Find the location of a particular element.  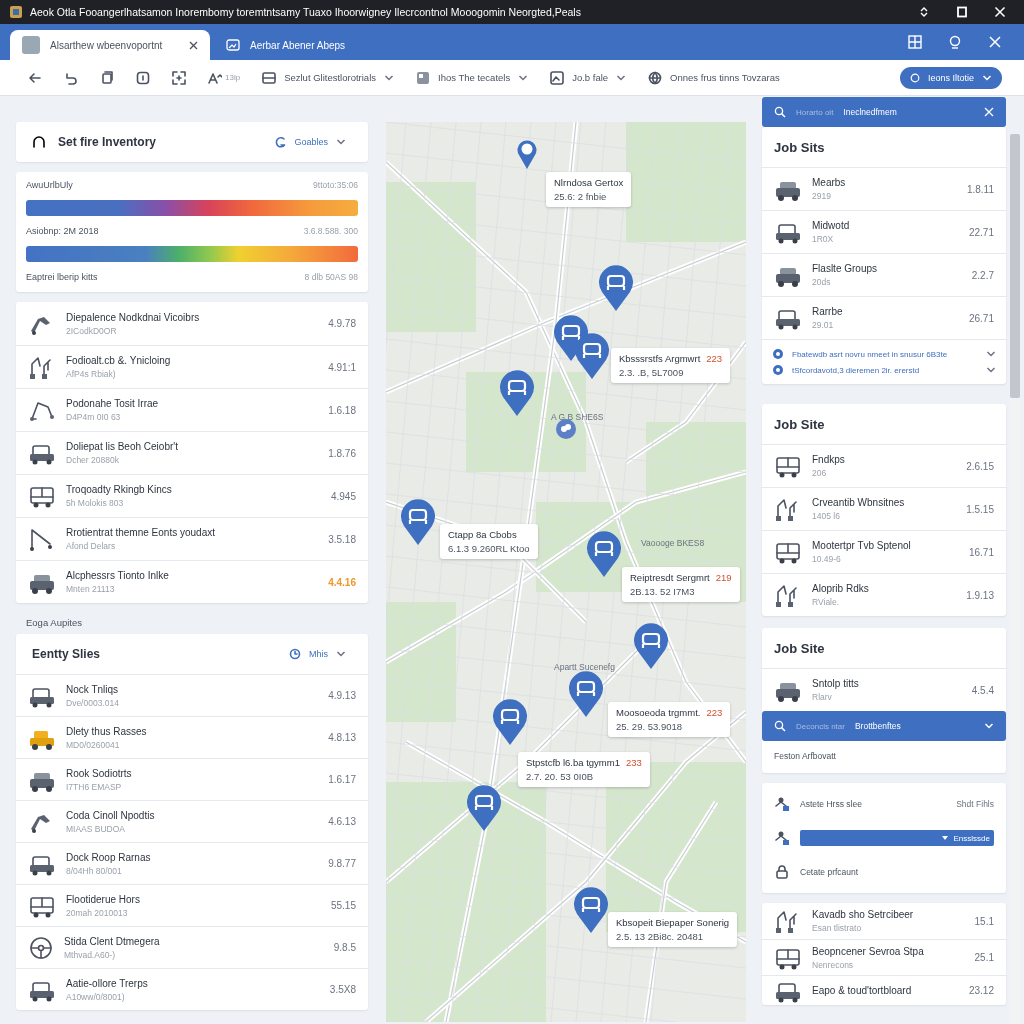

list-row: Podonahe Tosit Irrae D4P4m 0I0 63 1.6.18 is located at coordinates (192, 409).